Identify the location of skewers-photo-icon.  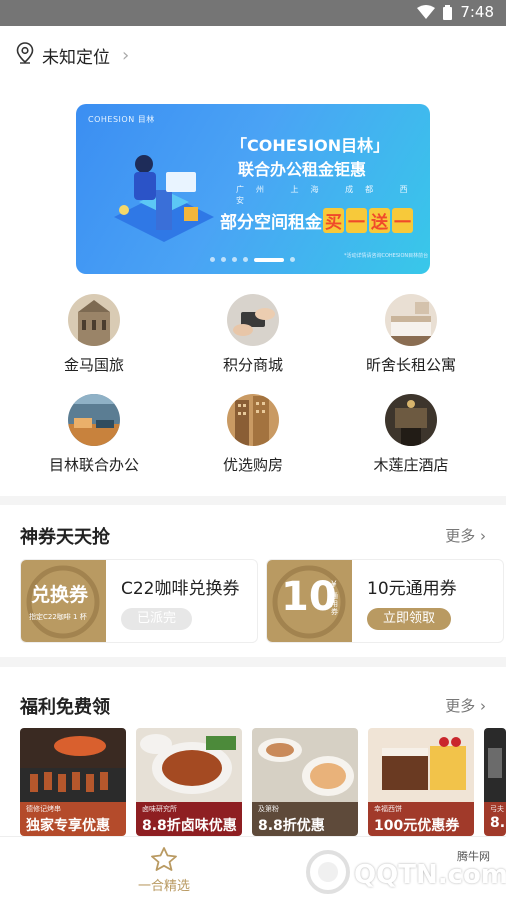
(73, 765).